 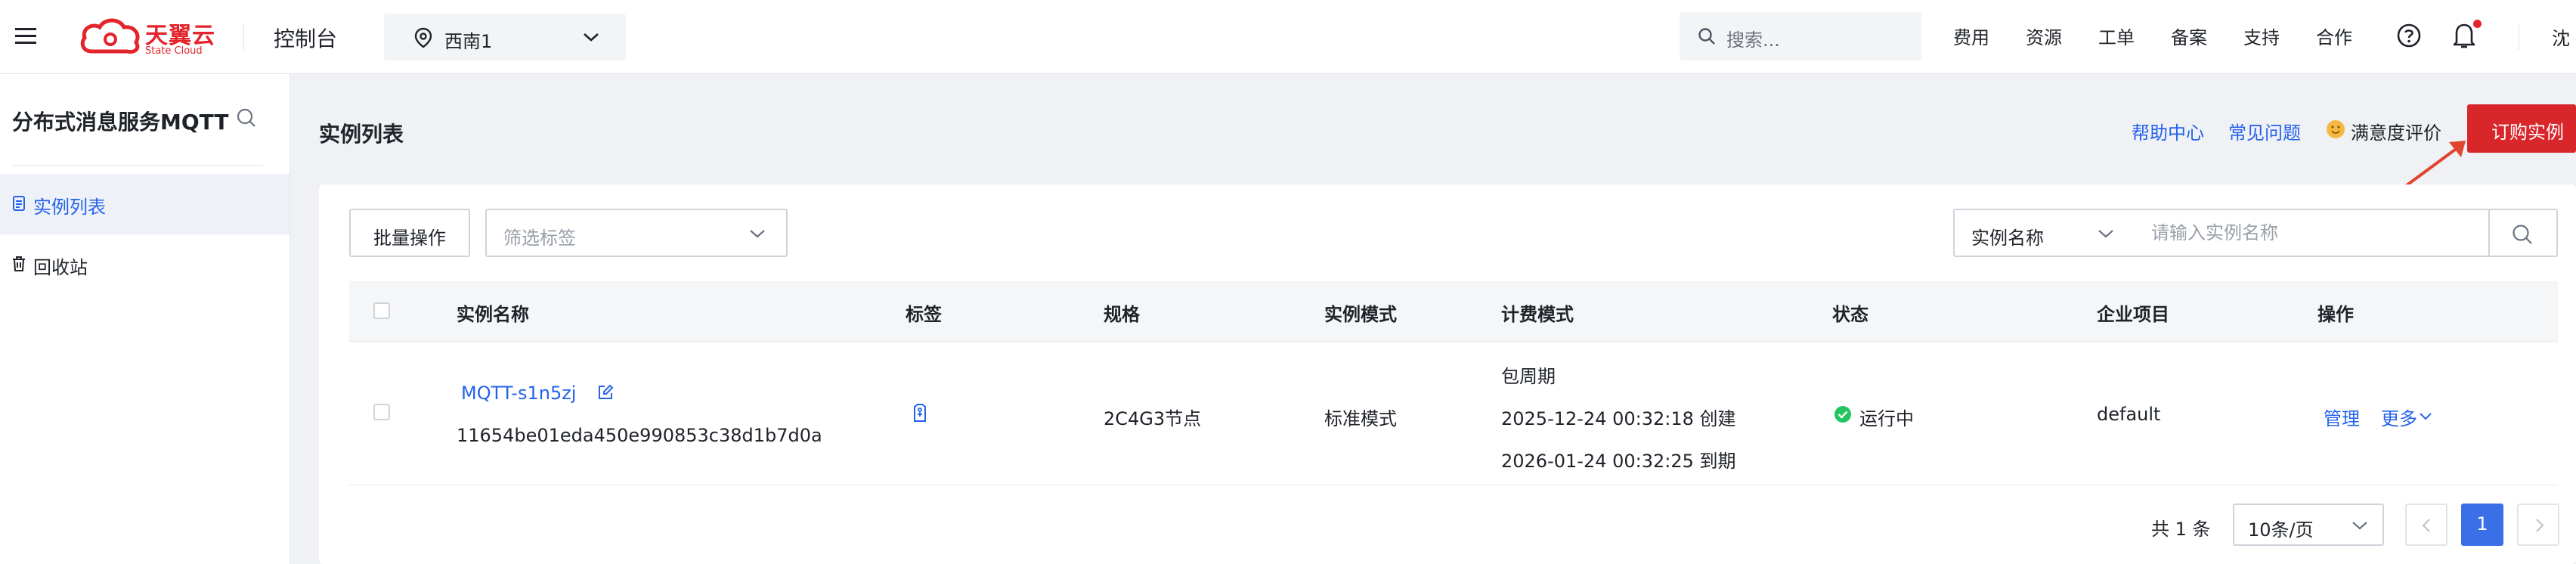 What do you see at coordinates (2434, 165) in the screenshot?
I see `arrow-annotation-icon` at bounding box center [2434, 165].